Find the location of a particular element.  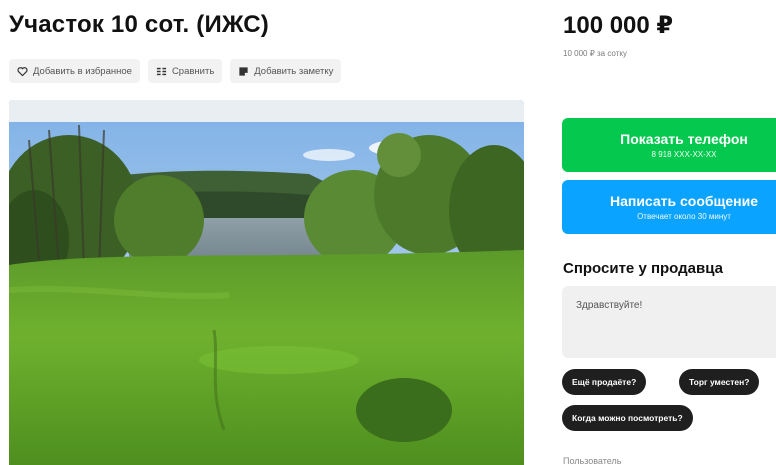

compare-button: Сравнить is located at coordinates (185, 71).